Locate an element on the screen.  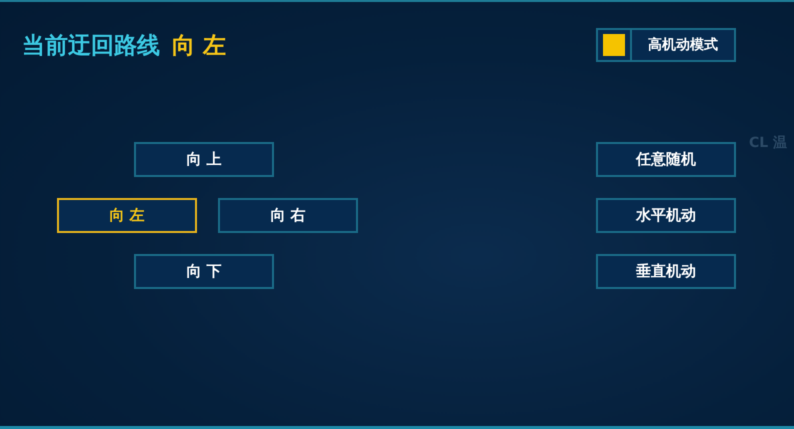
maneuver-button: 水平机动 is located at coordinates (666, 215).